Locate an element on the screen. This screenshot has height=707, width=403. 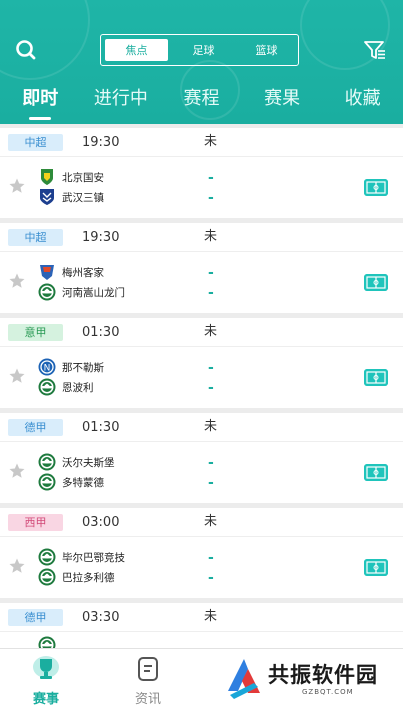
away-team: 巴拉多利德 is located at coordinates (76, 577).